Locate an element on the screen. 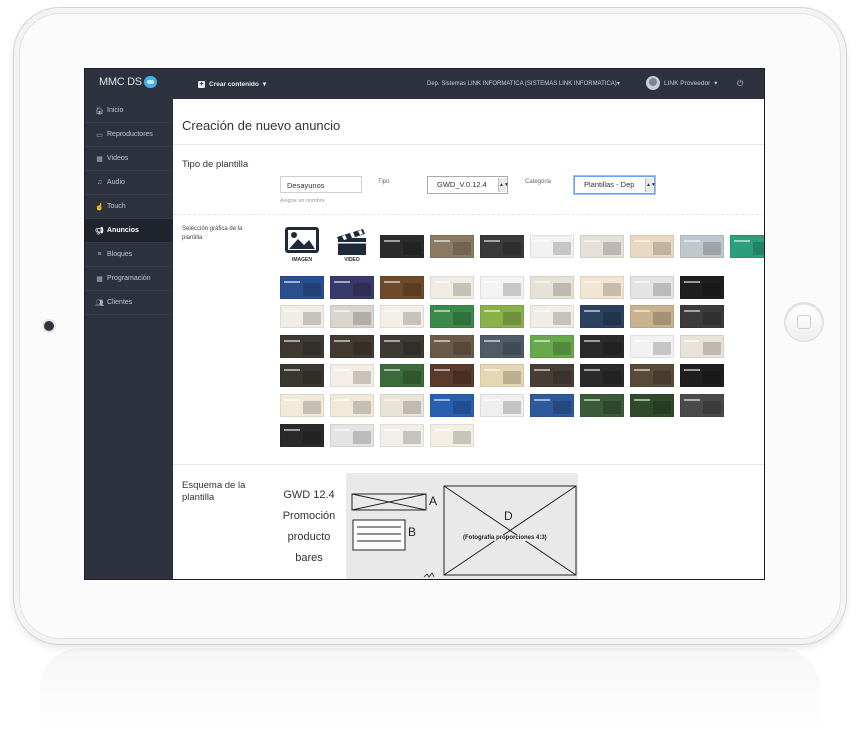  name-input: Desayunos is located at coordinates (321, 184).